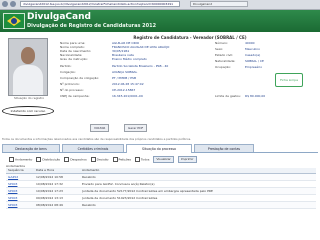  What do you see at coordinates (31, 148) in the screenshot?
I see `tab-declaracao-bens: Declaração de bens` at bounding box center [31, 148].